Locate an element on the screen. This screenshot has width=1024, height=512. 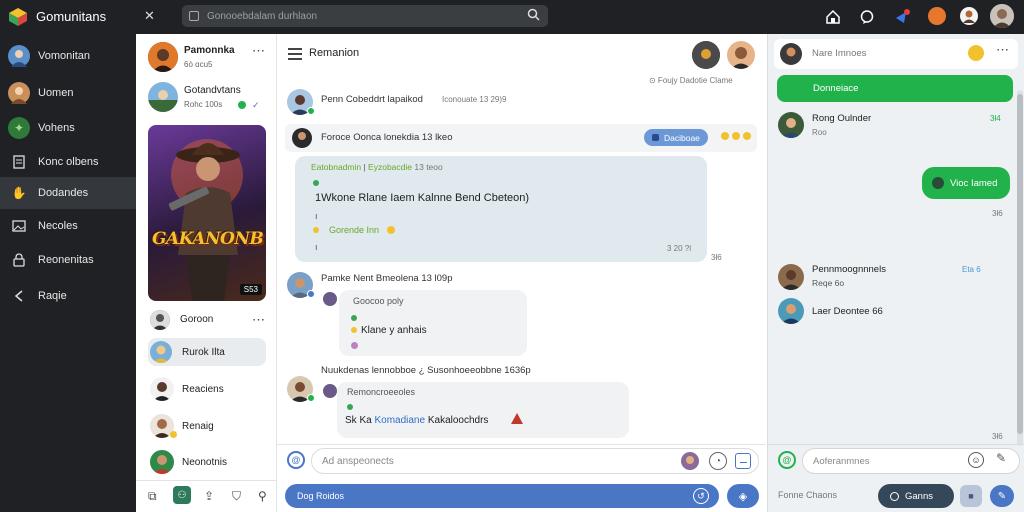
send-icon: ◈ is located at coordinates (743, 496).